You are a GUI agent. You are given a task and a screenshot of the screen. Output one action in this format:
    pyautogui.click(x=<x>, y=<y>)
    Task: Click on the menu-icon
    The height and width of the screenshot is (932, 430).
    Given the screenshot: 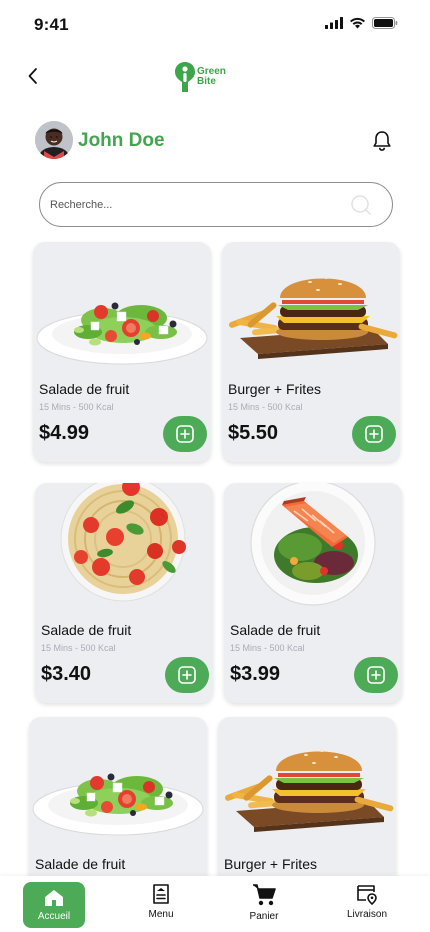 What is the action you would take?
    pyautogui.click(x=161, y=894)
    